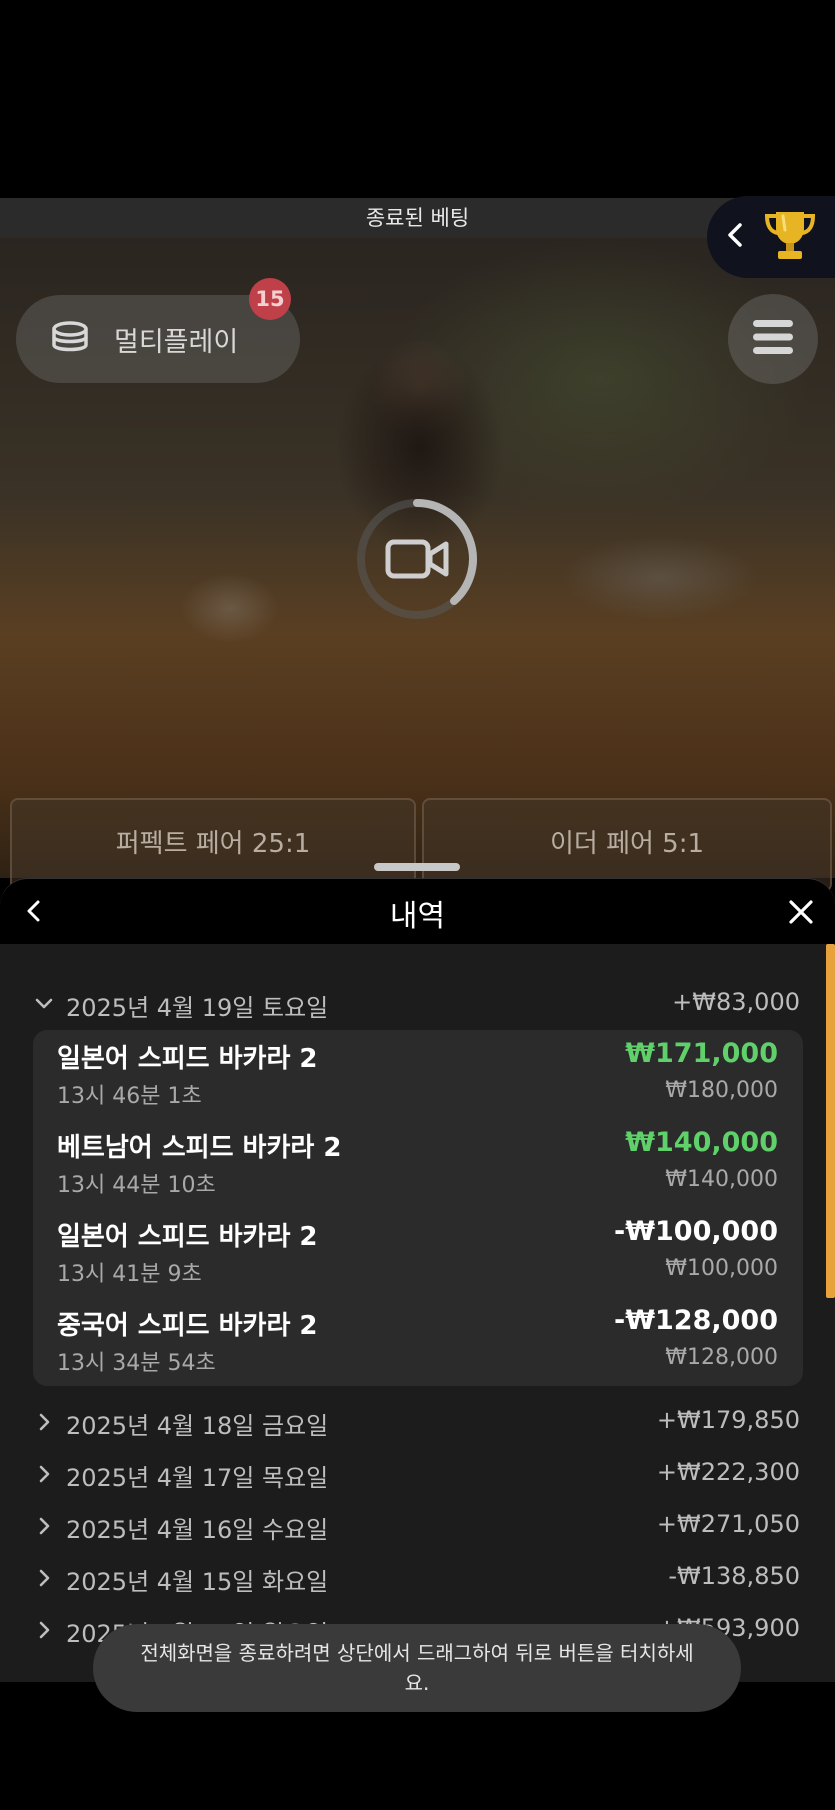  Describe the element at coordinates (187, 1326) in the screenshot. I see `bet-game: 중국어 스피드 바카라 2` at that location.